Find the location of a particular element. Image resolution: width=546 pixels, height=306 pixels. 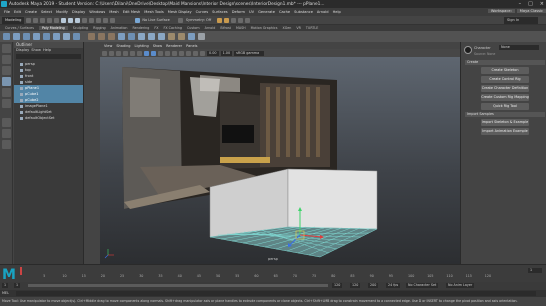

textured-icon is located at coordinates (160, 53).